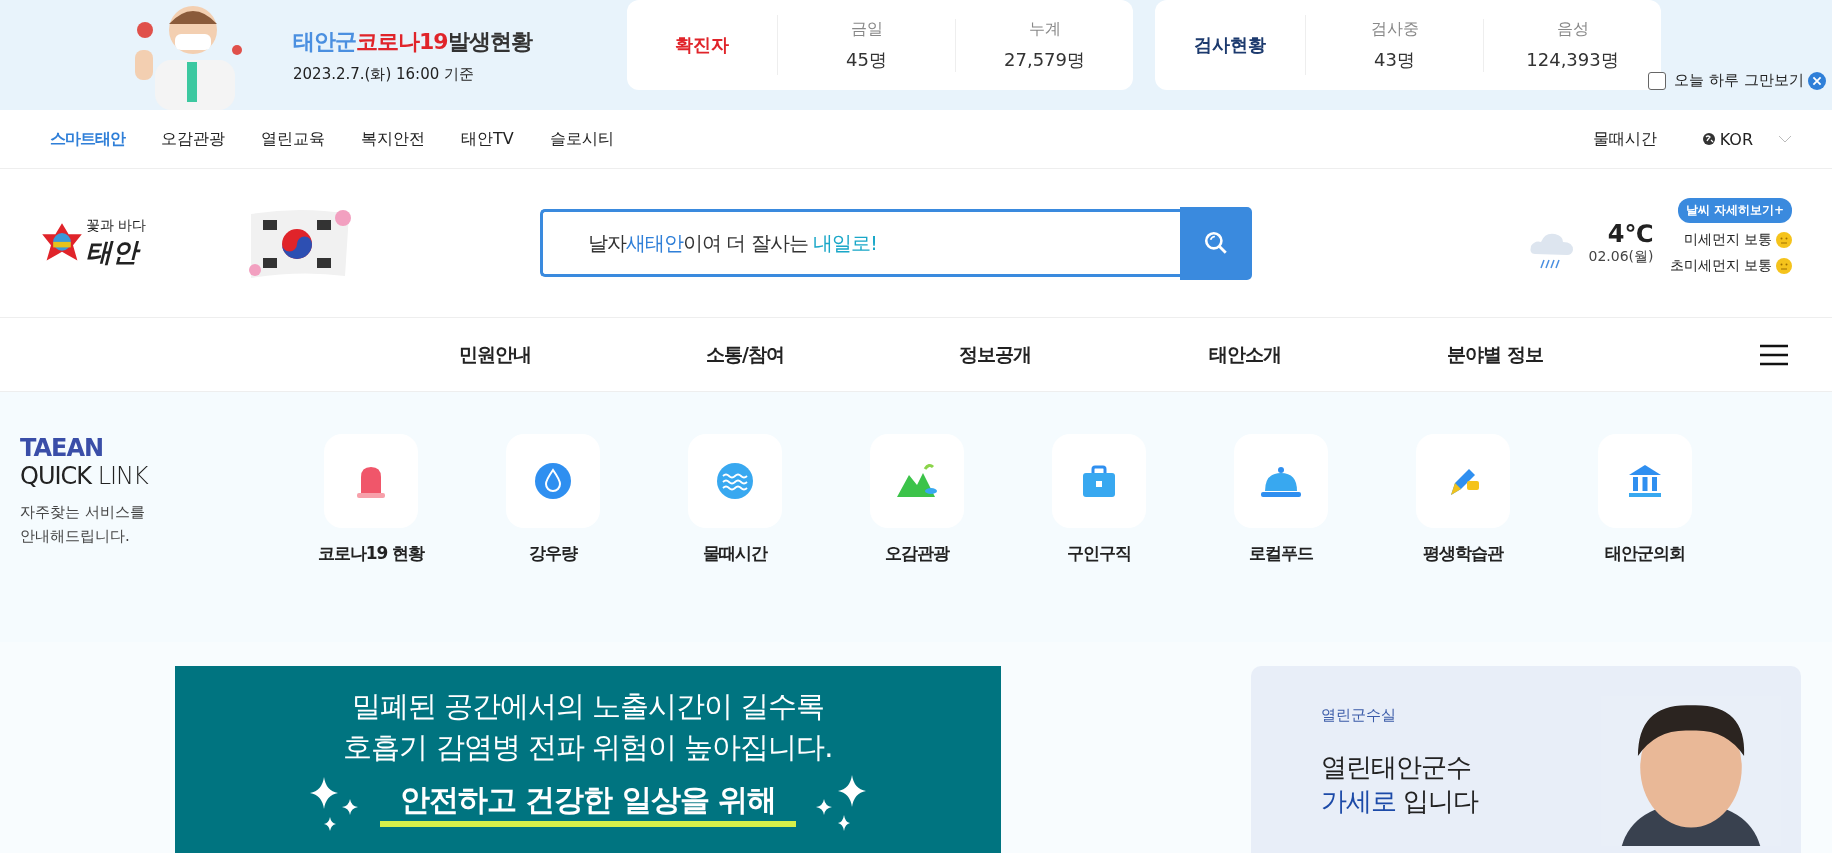 The image size is (1832, 853). Describe the element at coordinates (413, 41) in the screenshot. I see `covid-title: 태안군코로나19발생현황` at that location.